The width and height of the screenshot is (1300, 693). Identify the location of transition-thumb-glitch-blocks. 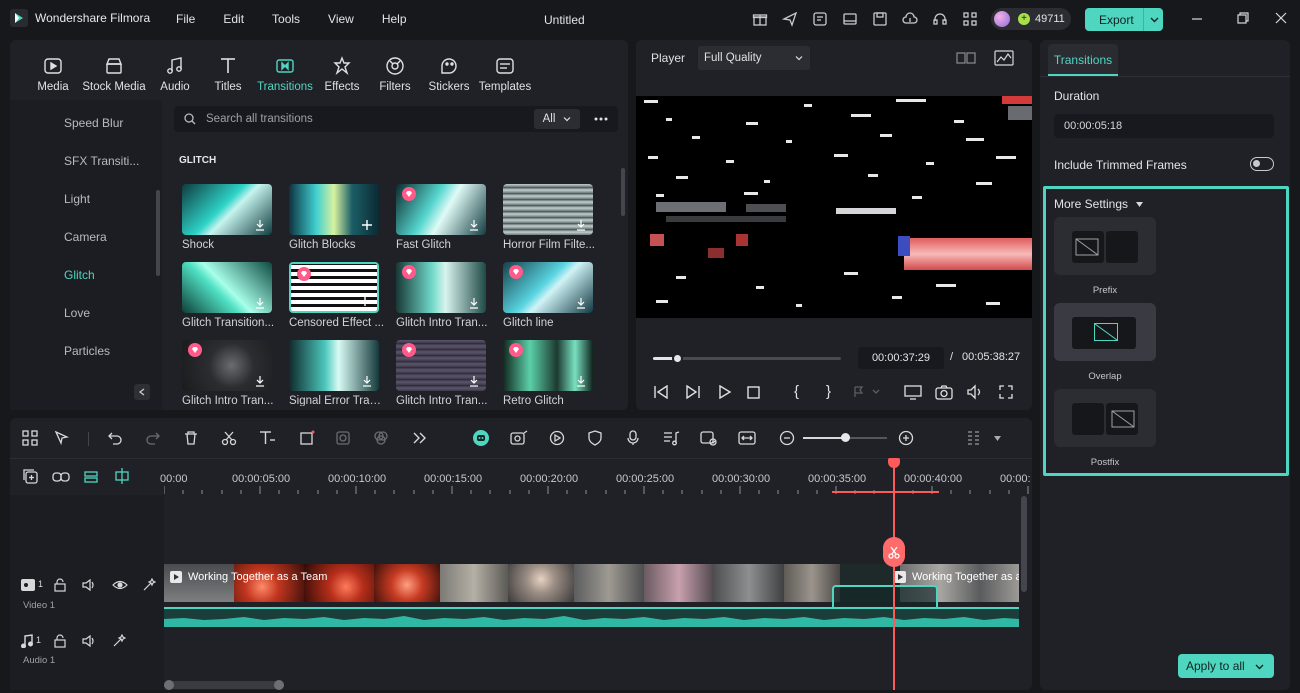
(334, 209).